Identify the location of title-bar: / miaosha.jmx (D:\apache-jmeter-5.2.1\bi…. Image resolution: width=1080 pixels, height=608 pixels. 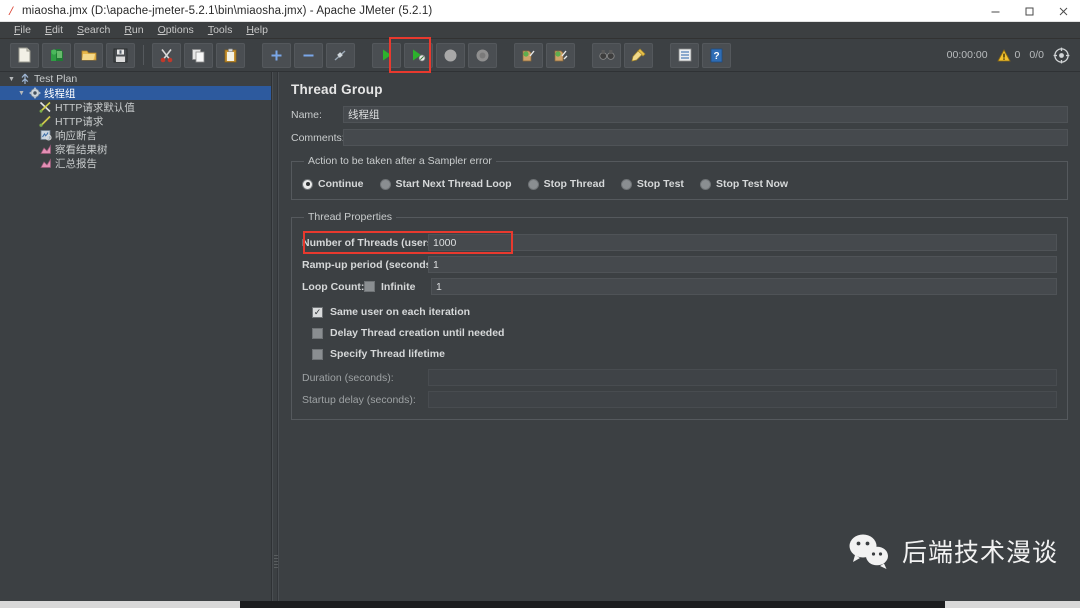
(540, 11).